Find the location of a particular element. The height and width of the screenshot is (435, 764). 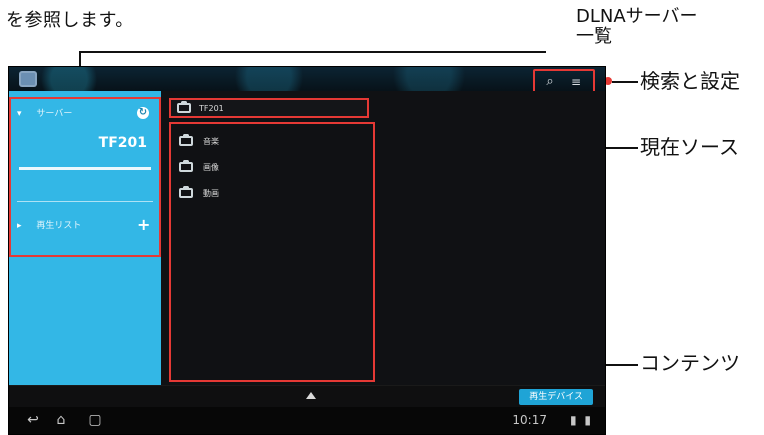

server-section-header: ▾ サーバー ↻ is located at coordinates (85, 114).